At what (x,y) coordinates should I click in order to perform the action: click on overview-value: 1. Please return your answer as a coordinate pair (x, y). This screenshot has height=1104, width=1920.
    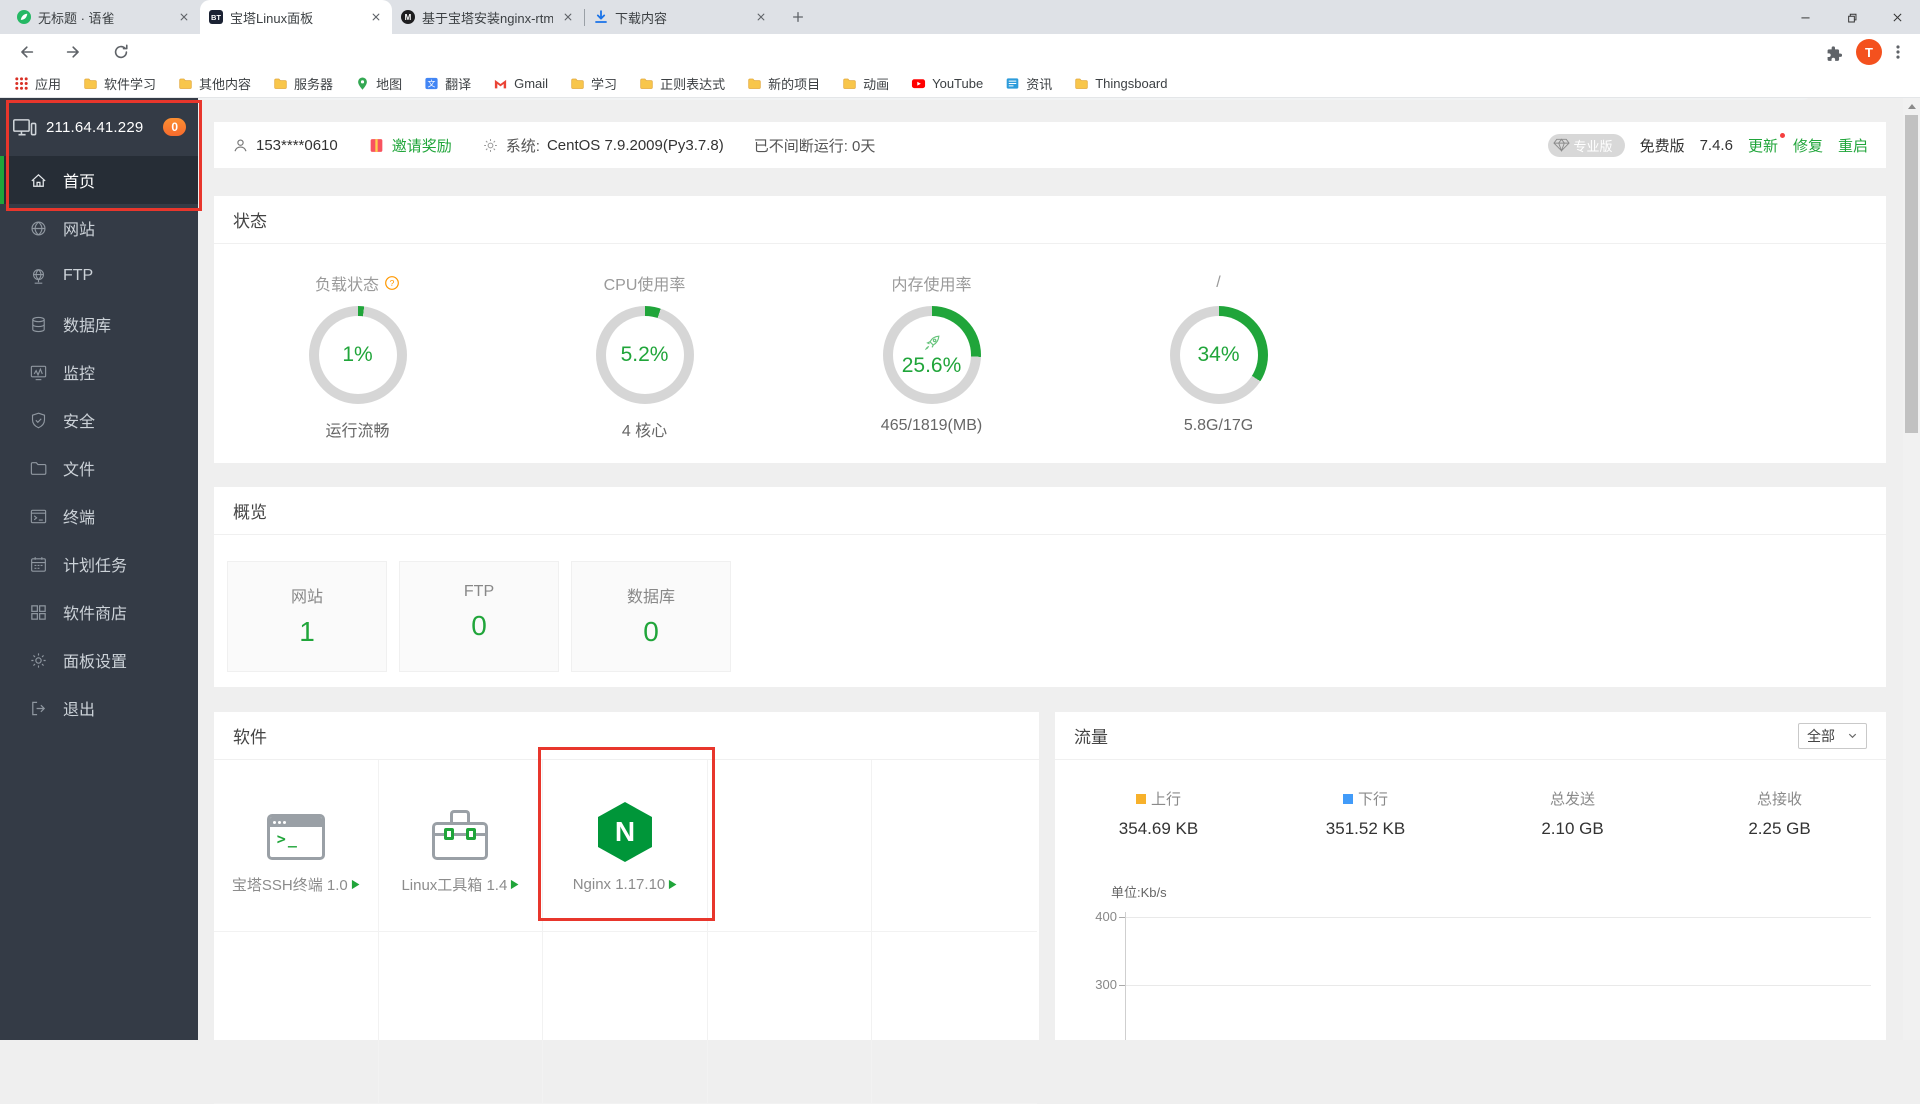
    Looking at the image, I should click on (307, 631).